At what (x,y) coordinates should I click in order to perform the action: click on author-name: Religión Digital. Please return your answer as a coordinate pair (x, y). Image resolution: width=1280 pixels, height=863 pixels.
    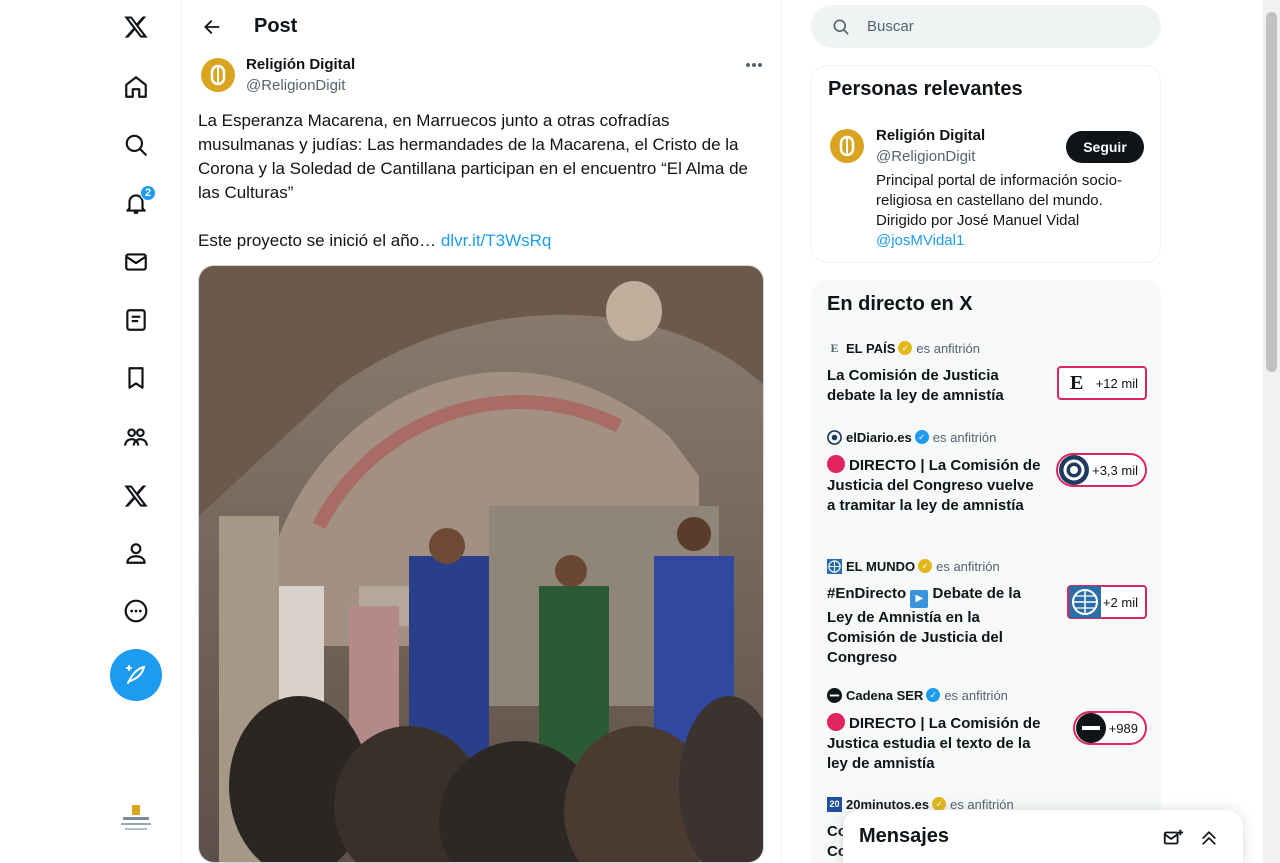
    Looking at the image, I should click on (300, 64).